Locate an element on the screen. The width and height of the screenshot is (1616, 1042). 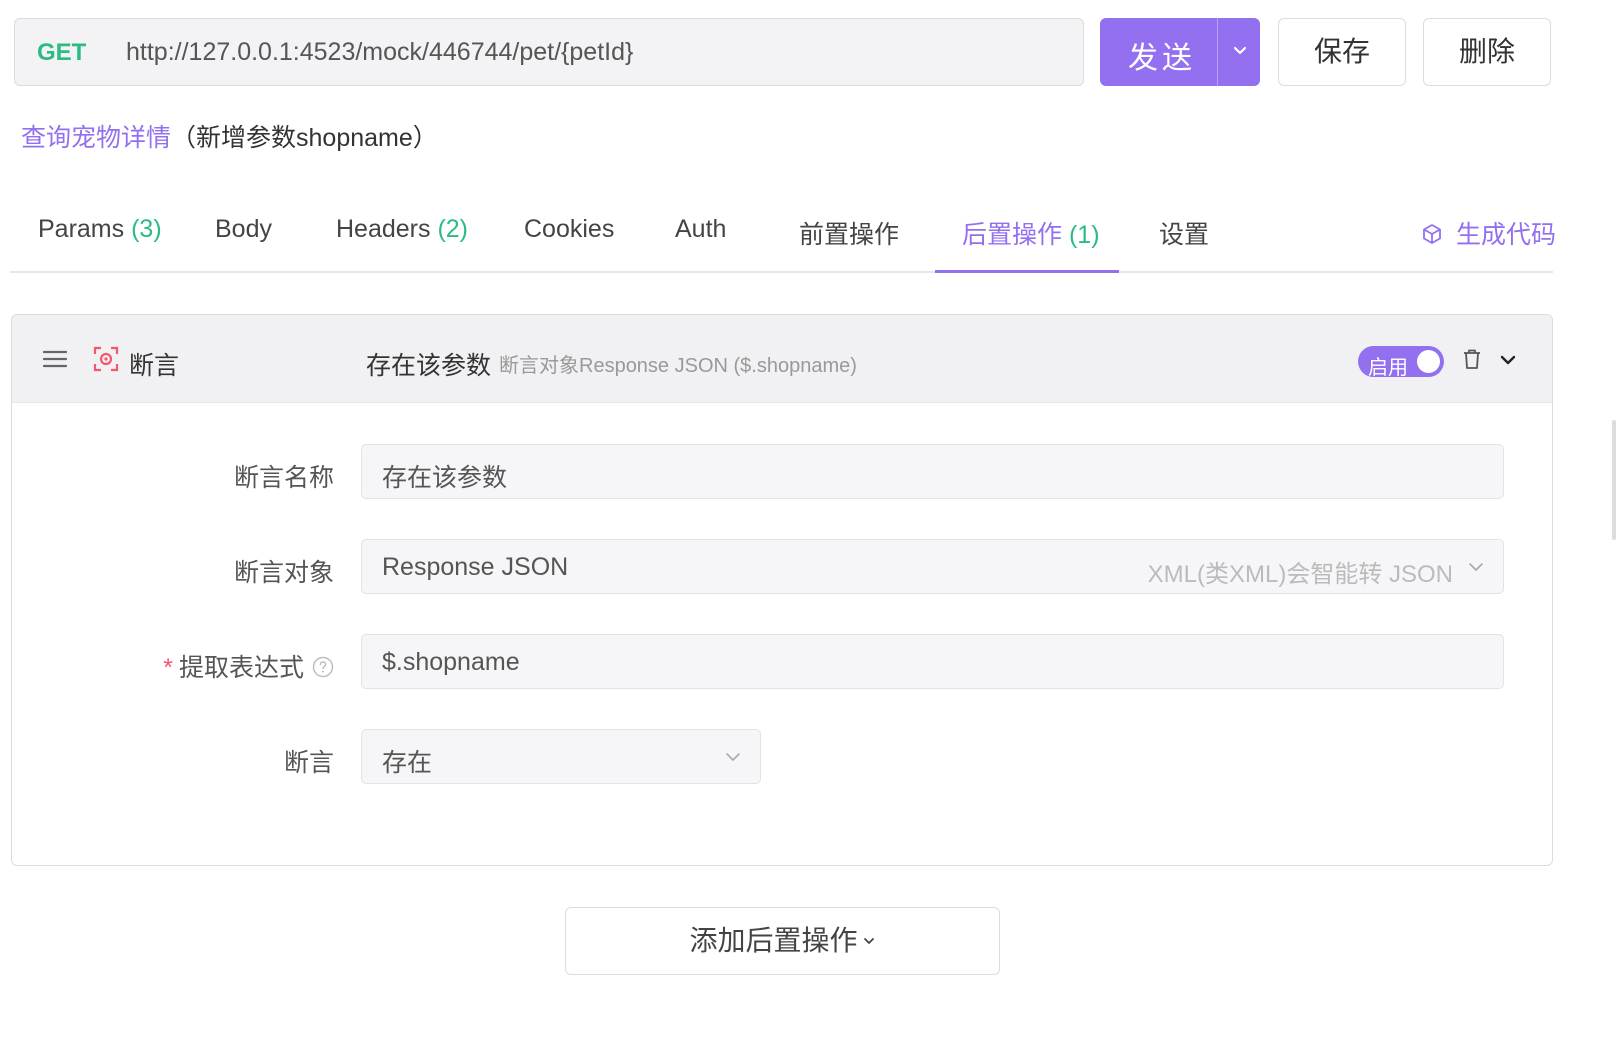
tab-pre-operations: 前置操作 is located at coordinates (849, 233).